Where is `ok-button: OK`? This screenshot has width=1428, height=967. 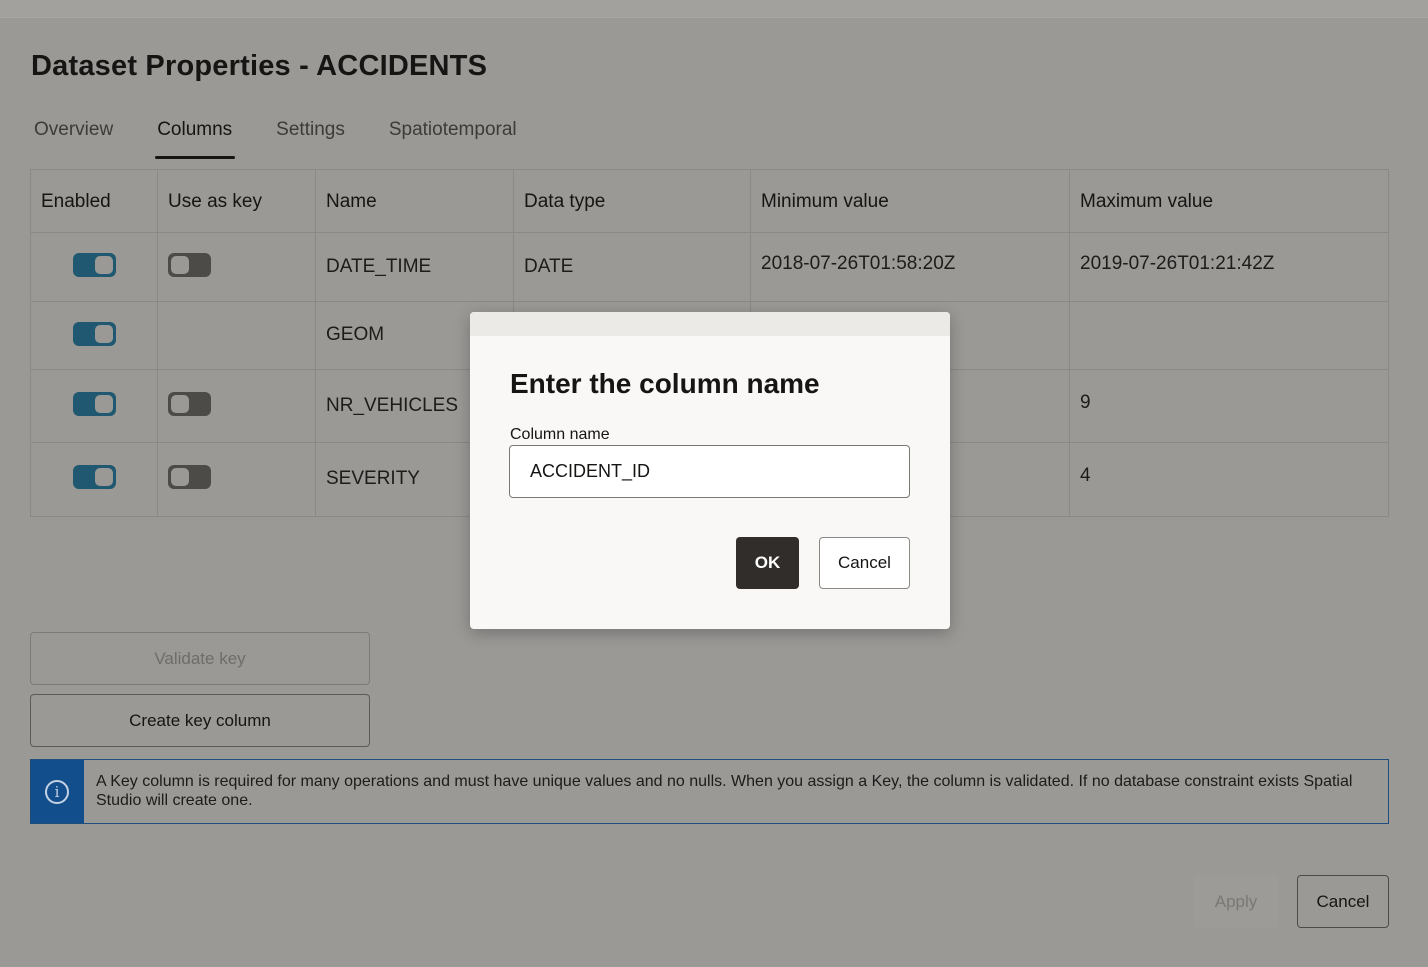
ok-button: OK is located at coordinates (767, 563).